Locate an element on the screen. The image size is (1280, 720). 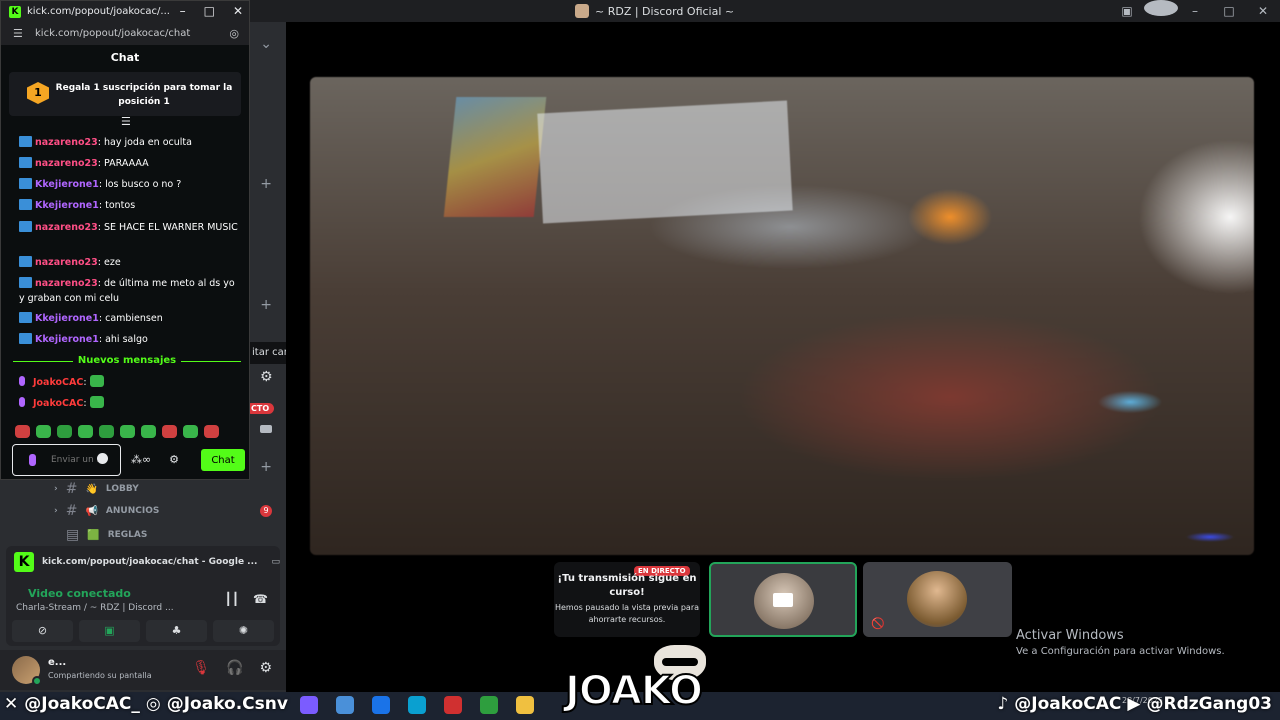
kick-urlbar: ☰ kick.com/popout/joakocac/chat ◎ is located at coordinates (125, 34).